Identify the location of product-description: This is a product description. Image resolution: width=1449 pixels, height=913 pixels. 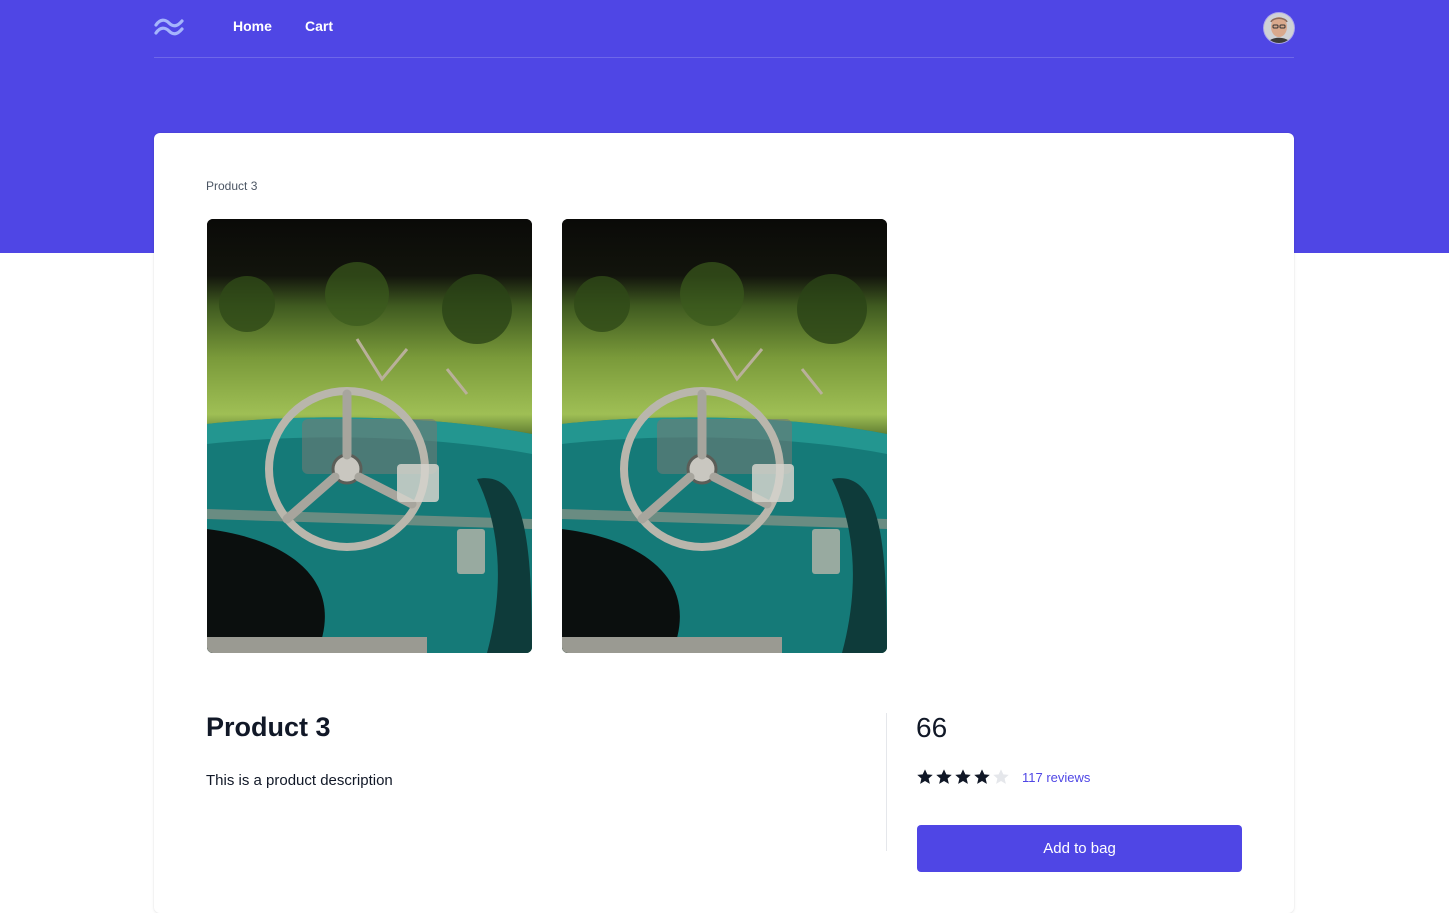
(299, 780).